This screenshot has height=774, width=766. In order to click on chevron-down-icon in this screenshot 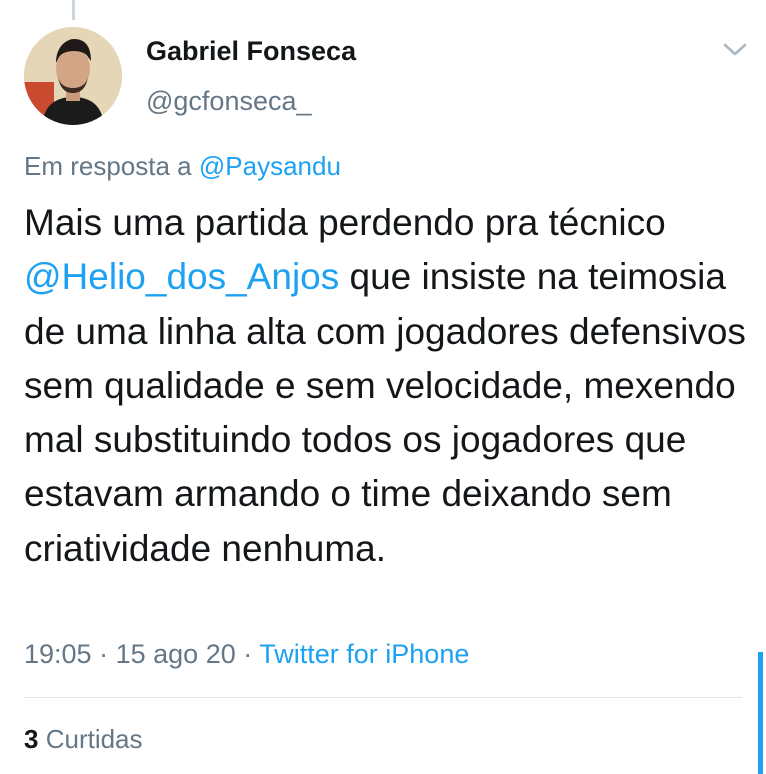, I will do `click(735, 49)`.